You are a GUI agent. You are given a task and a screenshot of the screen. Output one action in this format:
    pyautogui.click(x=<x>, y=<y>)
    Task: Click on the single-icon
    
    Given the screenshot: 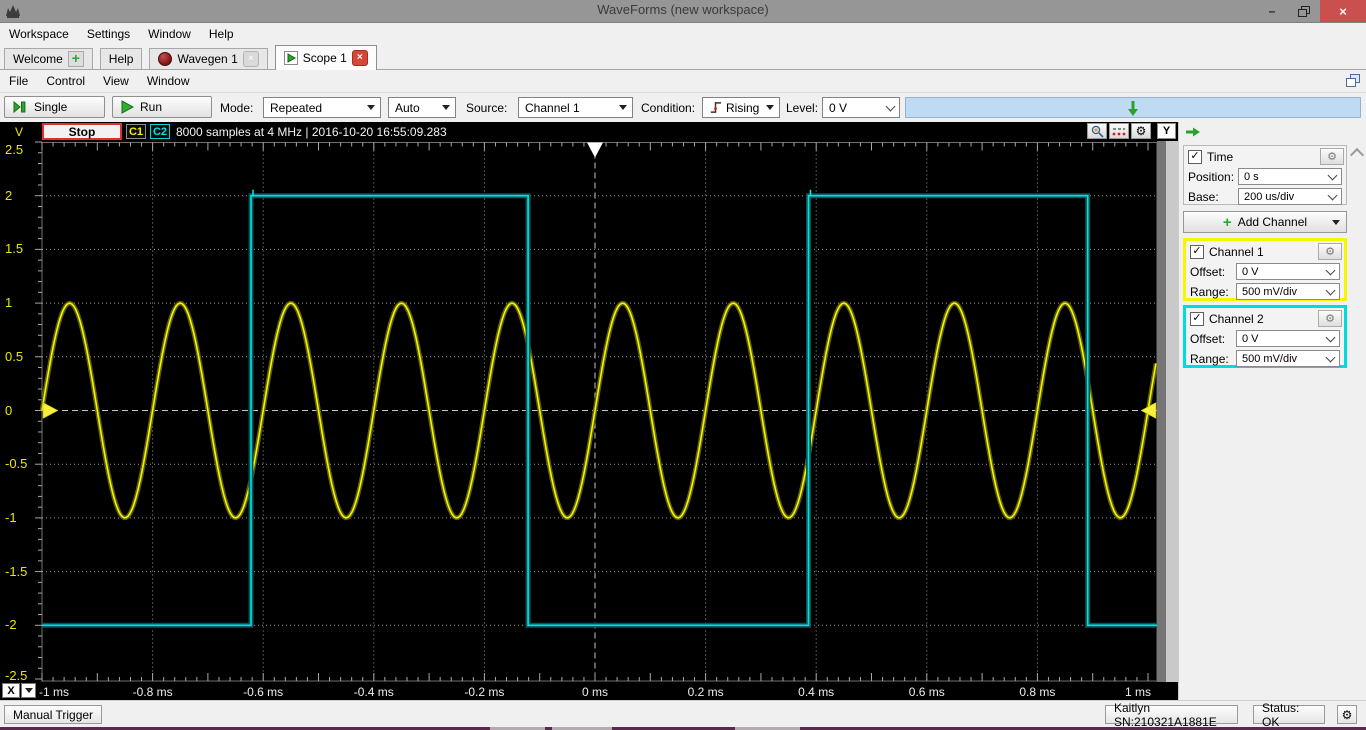 What is the action you would take?
    pyautogui.click(x=19, y=107)
    